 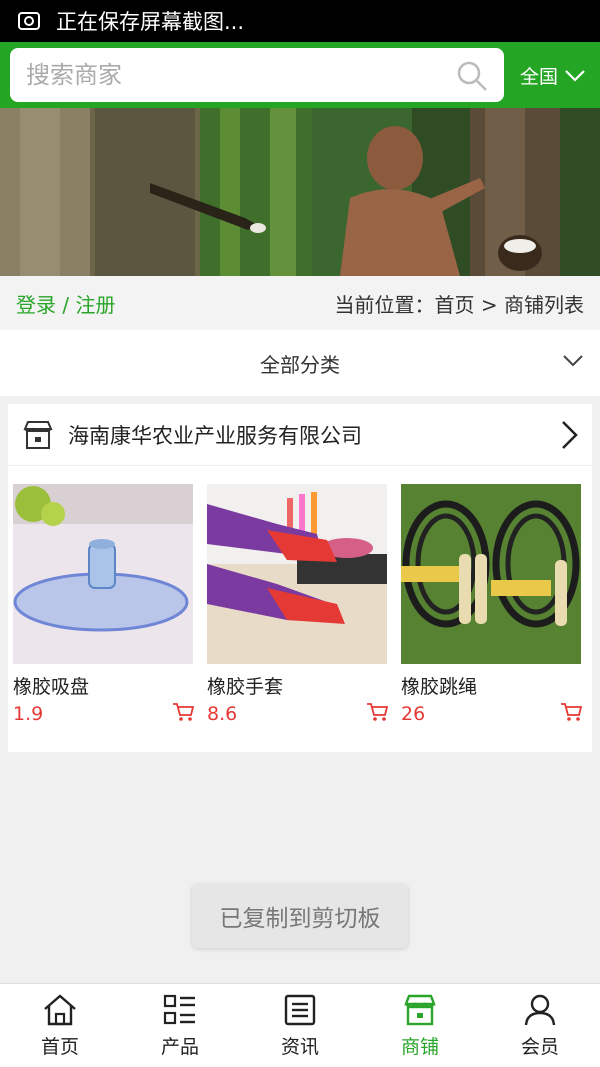 I want to click on search-box, so click(x=257, y=75).